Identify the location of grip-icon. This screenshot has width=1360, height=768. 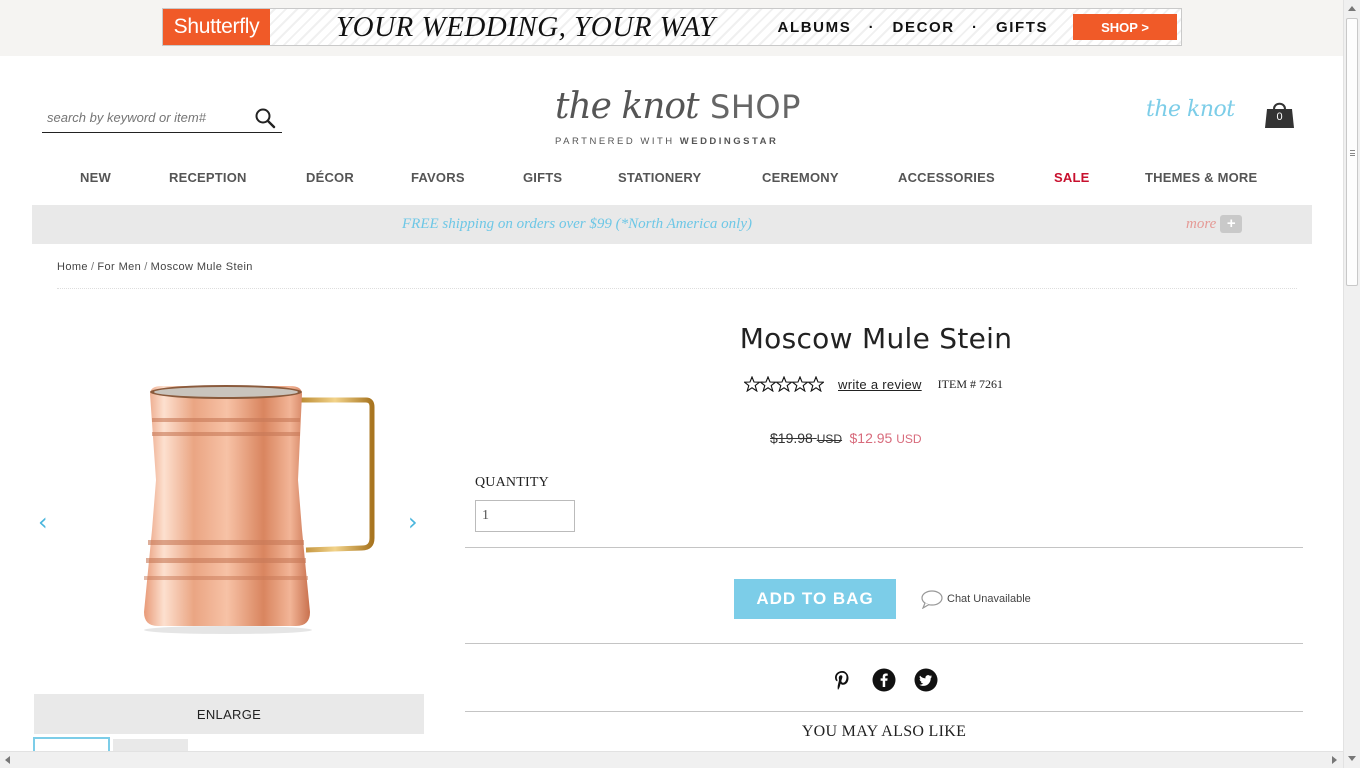
(1352, 153).